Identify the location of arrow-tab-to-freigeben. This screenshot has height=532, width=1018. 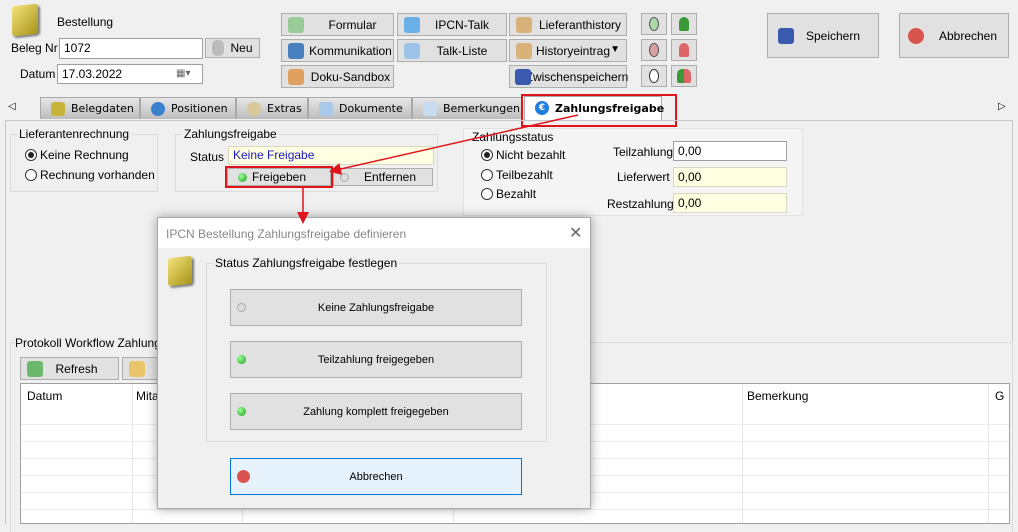
(454, 144).